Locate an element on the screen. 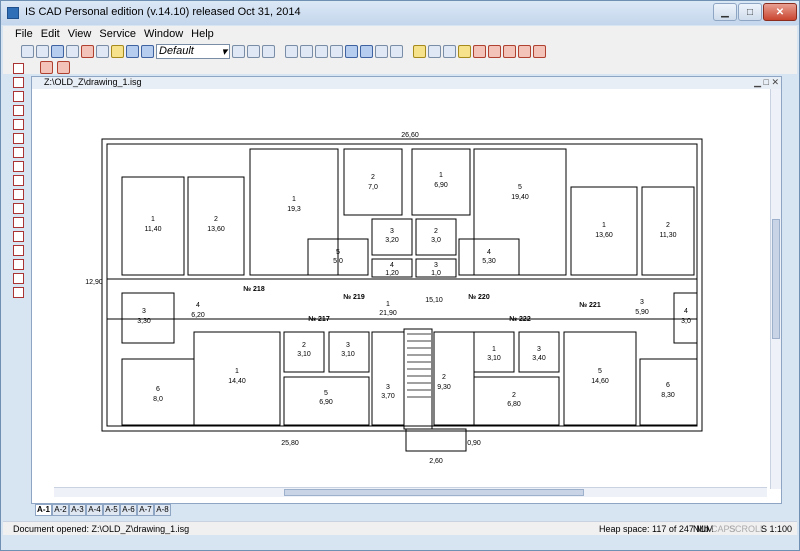 Image resolution: width=800 pixels, height=551 pixels. tab-a7: A-7 is located at coordinates (145, 510).